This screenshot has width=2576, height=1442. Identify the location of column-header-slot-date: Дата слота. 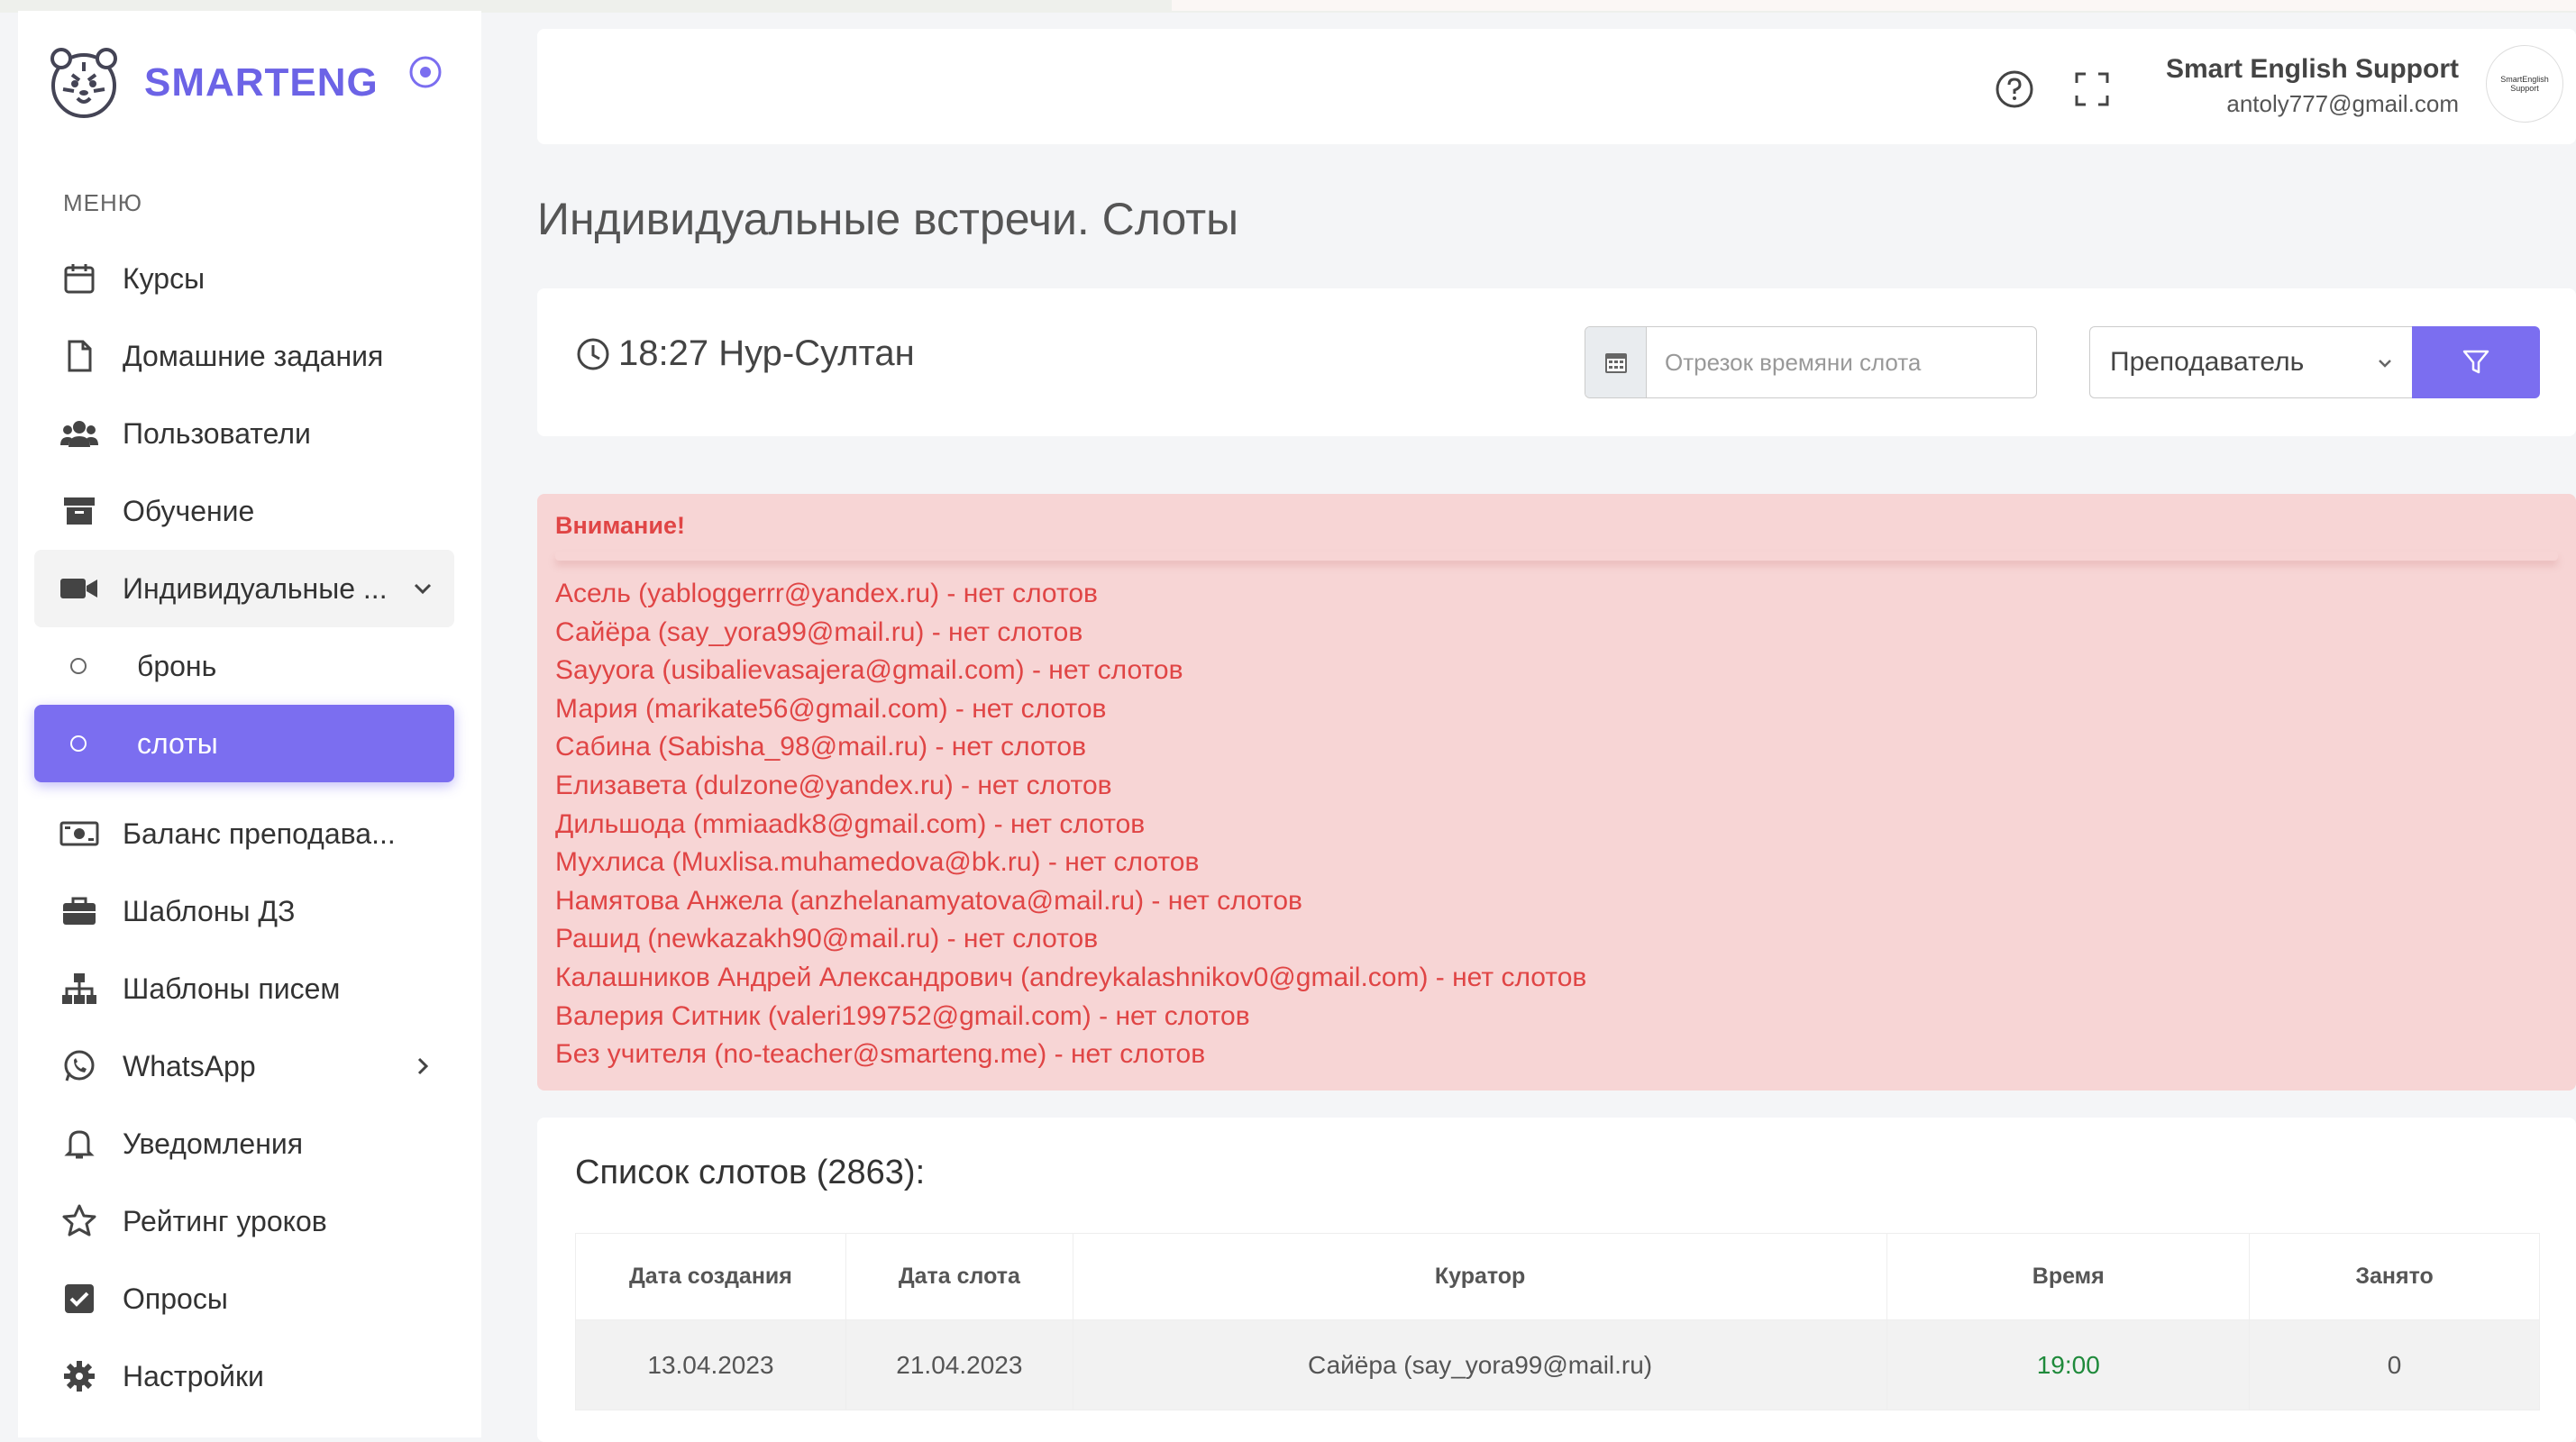
(959, 1276).